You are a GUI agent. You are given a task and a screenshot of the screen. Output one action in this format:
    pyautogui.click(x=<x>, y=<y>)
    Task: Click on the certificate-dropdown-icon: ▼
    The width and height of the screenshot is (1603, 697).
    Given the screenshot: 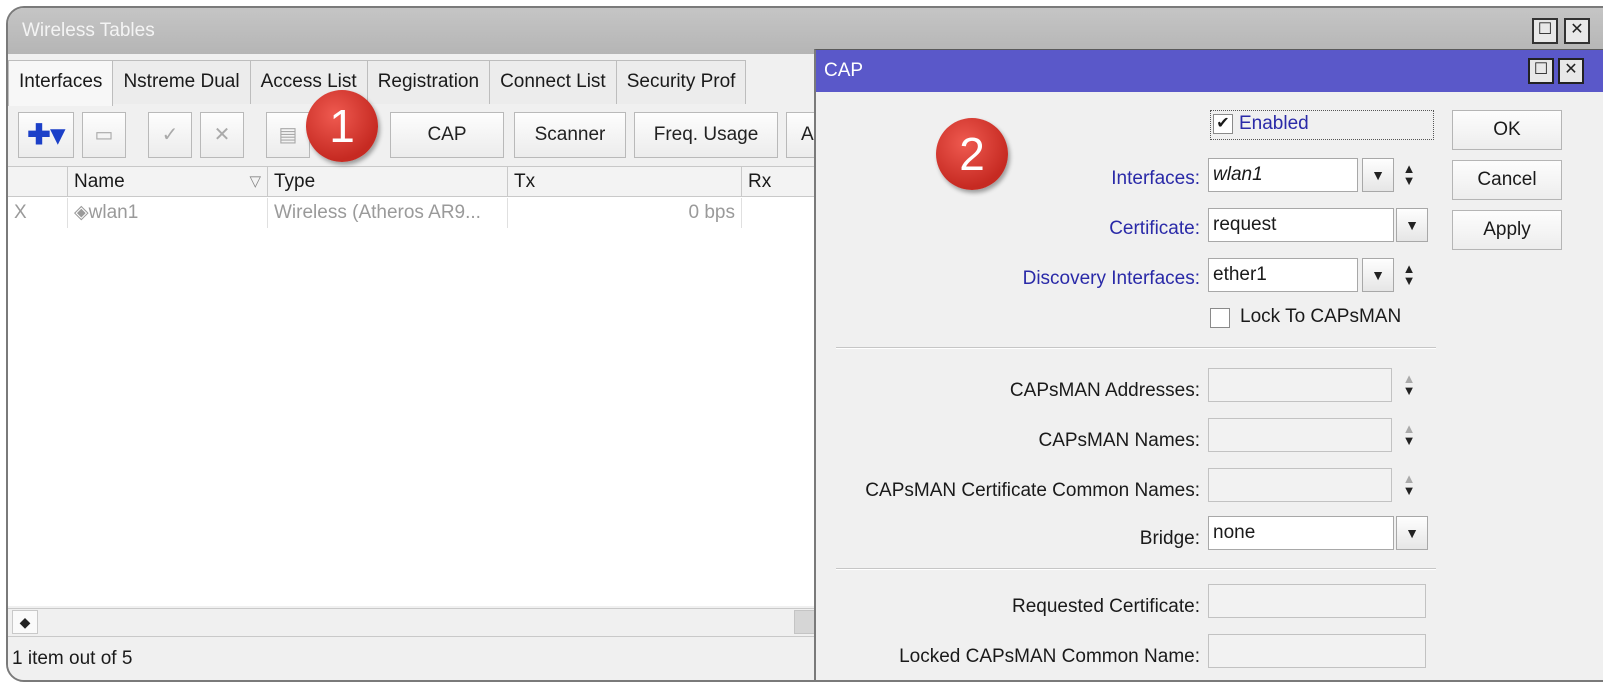 What is the action you would take?
    pyautogui.click(x=1412, y=225)
    